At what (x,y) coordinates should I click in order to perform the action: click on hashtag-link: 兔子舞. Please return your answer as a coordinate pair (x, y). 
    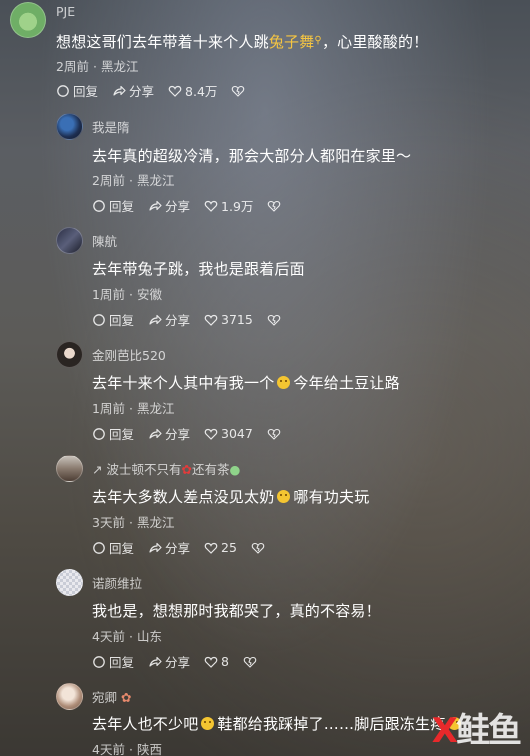
    Looking at the image, I should click on (292, 42).